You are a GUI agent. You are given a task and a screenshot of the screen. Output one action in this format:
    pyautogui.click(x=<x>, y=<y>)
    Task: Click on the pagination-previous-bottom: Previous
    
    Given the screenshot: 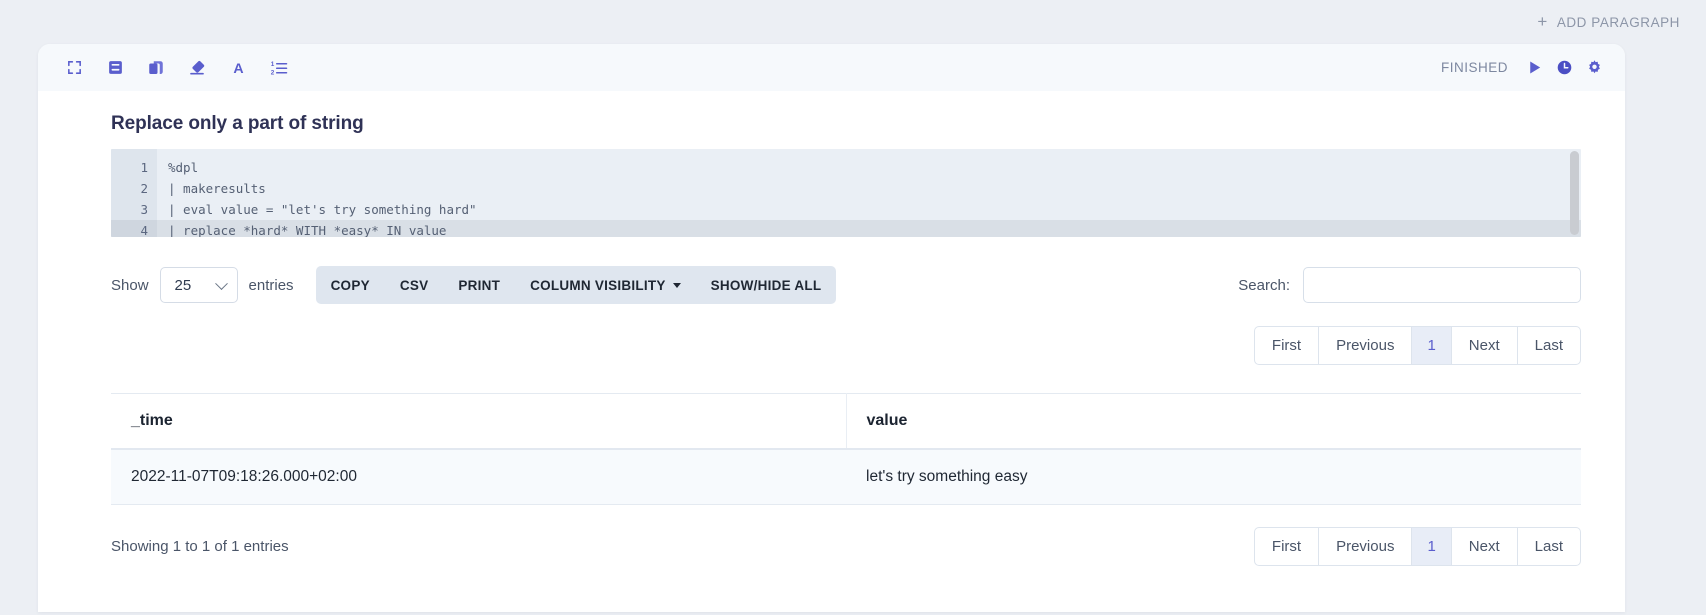 What is the action you would take?
    pyautogui.click(x=1364, y=546)
    